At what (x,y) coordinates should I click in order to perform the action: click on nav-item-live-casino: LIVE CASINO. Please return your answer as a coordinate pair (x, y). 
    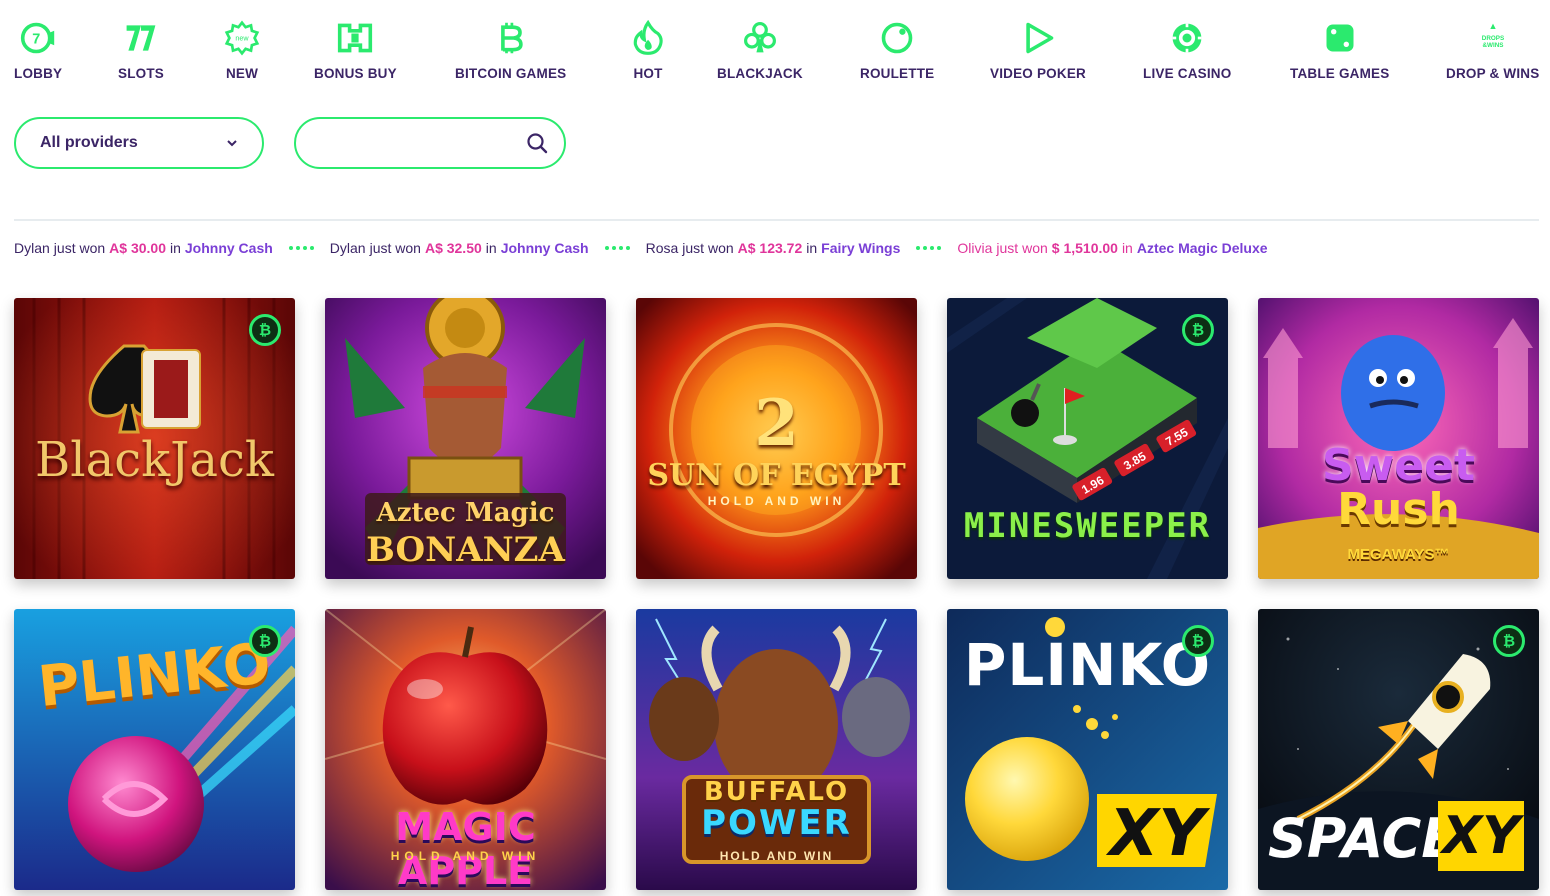
    Looking at the image, I should click on (1187, 49).